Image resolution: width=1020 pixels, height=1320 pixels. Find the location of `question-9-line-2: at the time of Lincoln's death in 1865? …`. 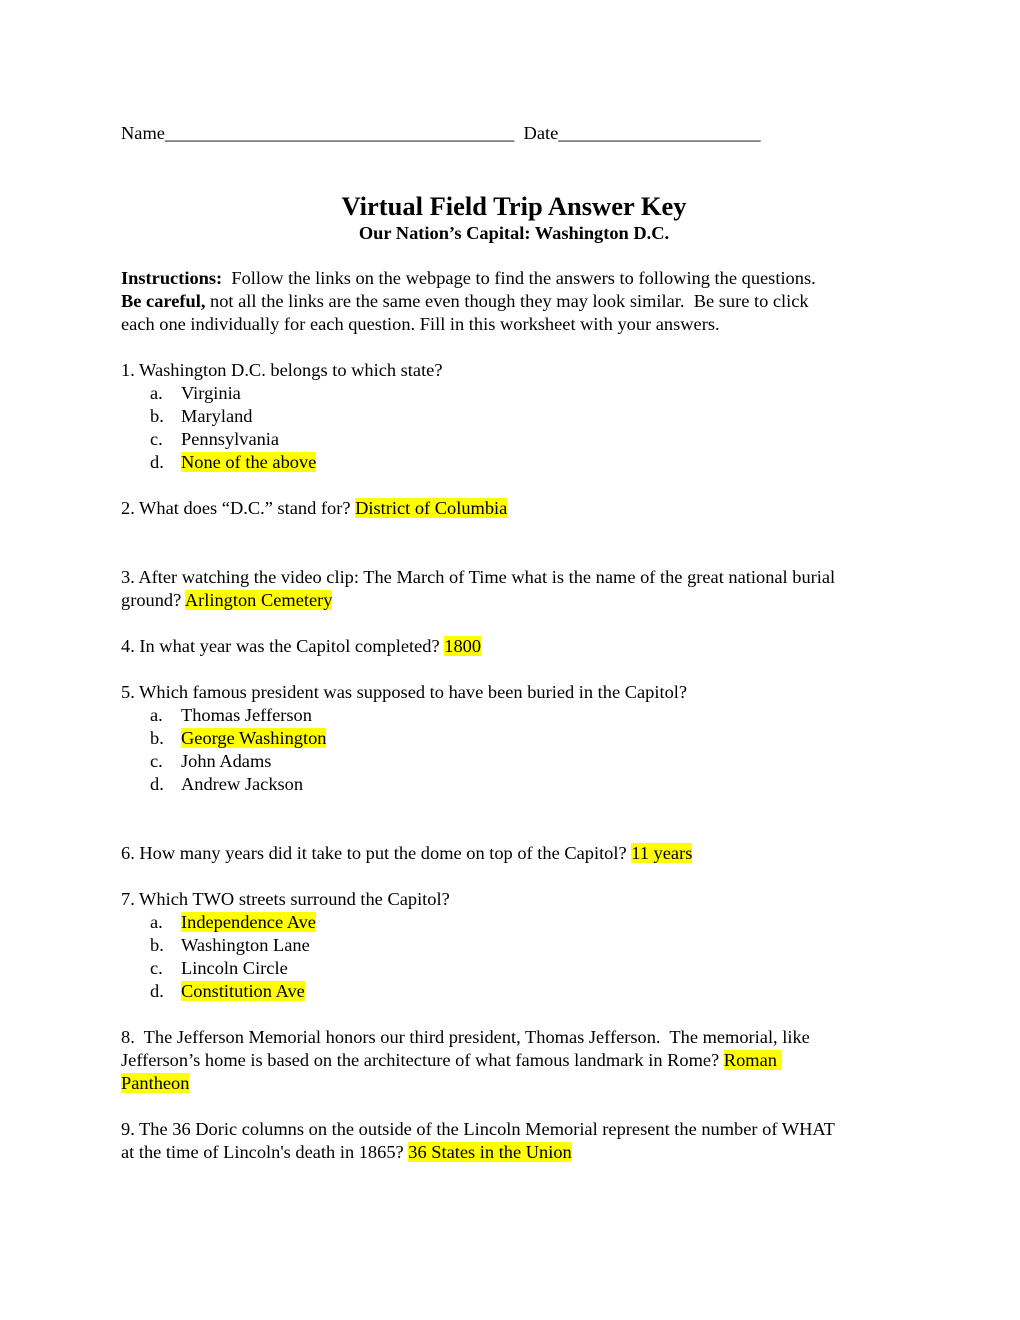

question-9-line-2: at the time of Lincoln's death in 1865? … is located at coordinates (346, 1152).